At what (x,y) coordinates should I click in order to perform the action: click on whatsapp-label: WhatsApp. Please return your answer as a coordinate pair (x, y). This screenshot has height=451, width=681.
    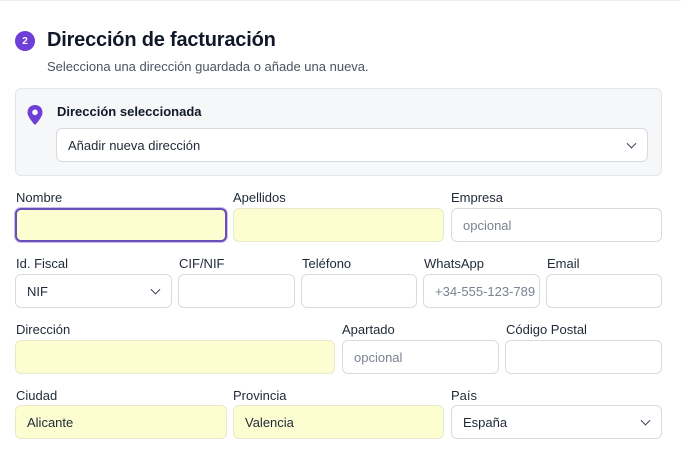
    Looking at the image, I should click on (454, 263).